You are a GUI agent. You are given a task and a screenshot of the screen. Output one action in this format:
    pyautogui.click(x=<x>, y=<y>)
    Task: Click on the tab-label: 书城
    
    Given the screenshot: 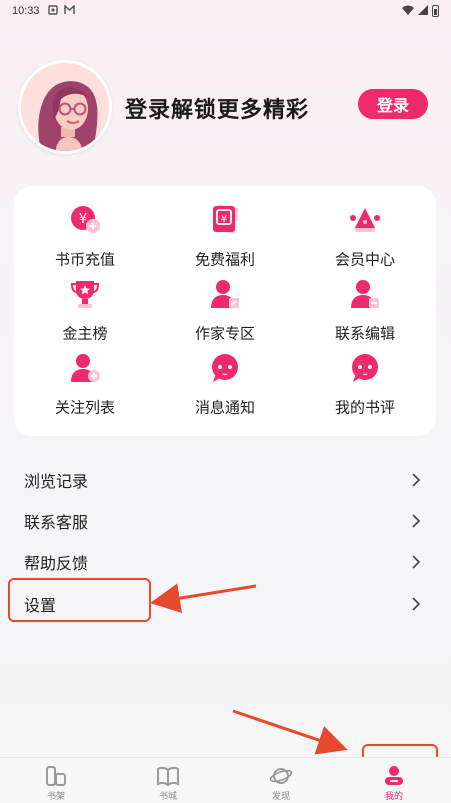 What is the action you would take?
    pyautogui.click(x=167, y=797)
    